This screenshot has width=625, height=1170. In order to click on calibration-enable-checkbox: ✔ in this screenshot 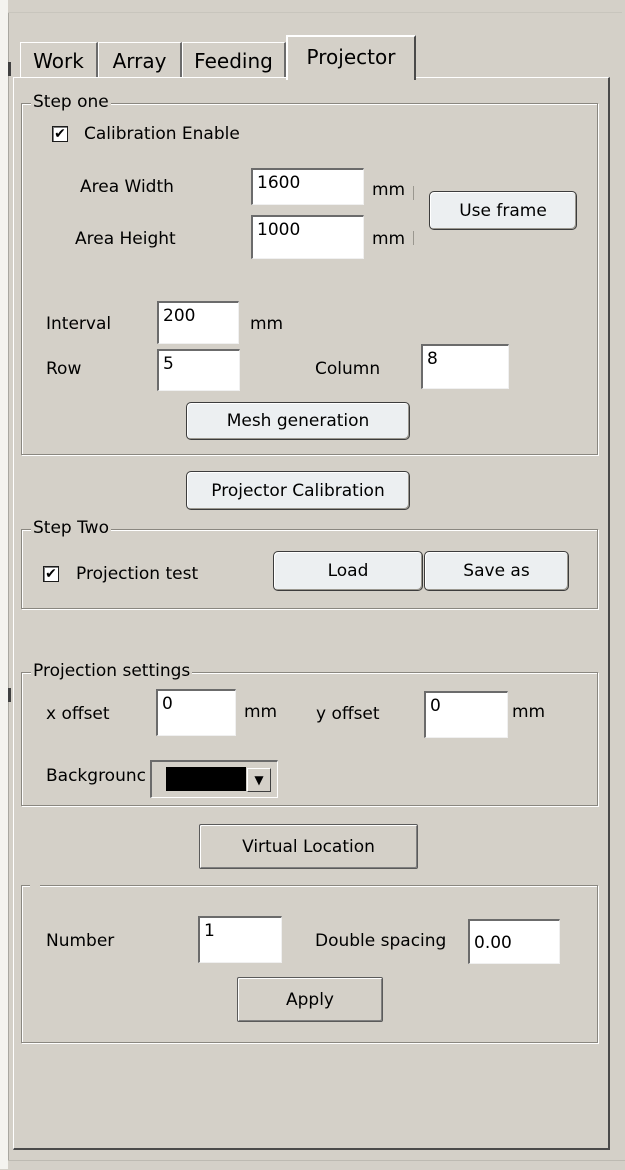, I will do `click(60, 134)`.